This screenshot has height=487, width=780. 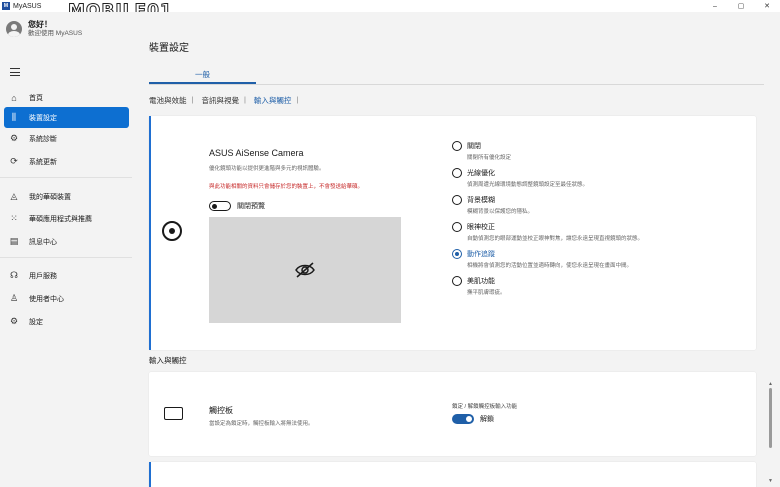 What do you see at coordinates (43, 162) in the screenshot?
I see `sidebar-item-label: 系統更新` at bounding box center [43, 162].